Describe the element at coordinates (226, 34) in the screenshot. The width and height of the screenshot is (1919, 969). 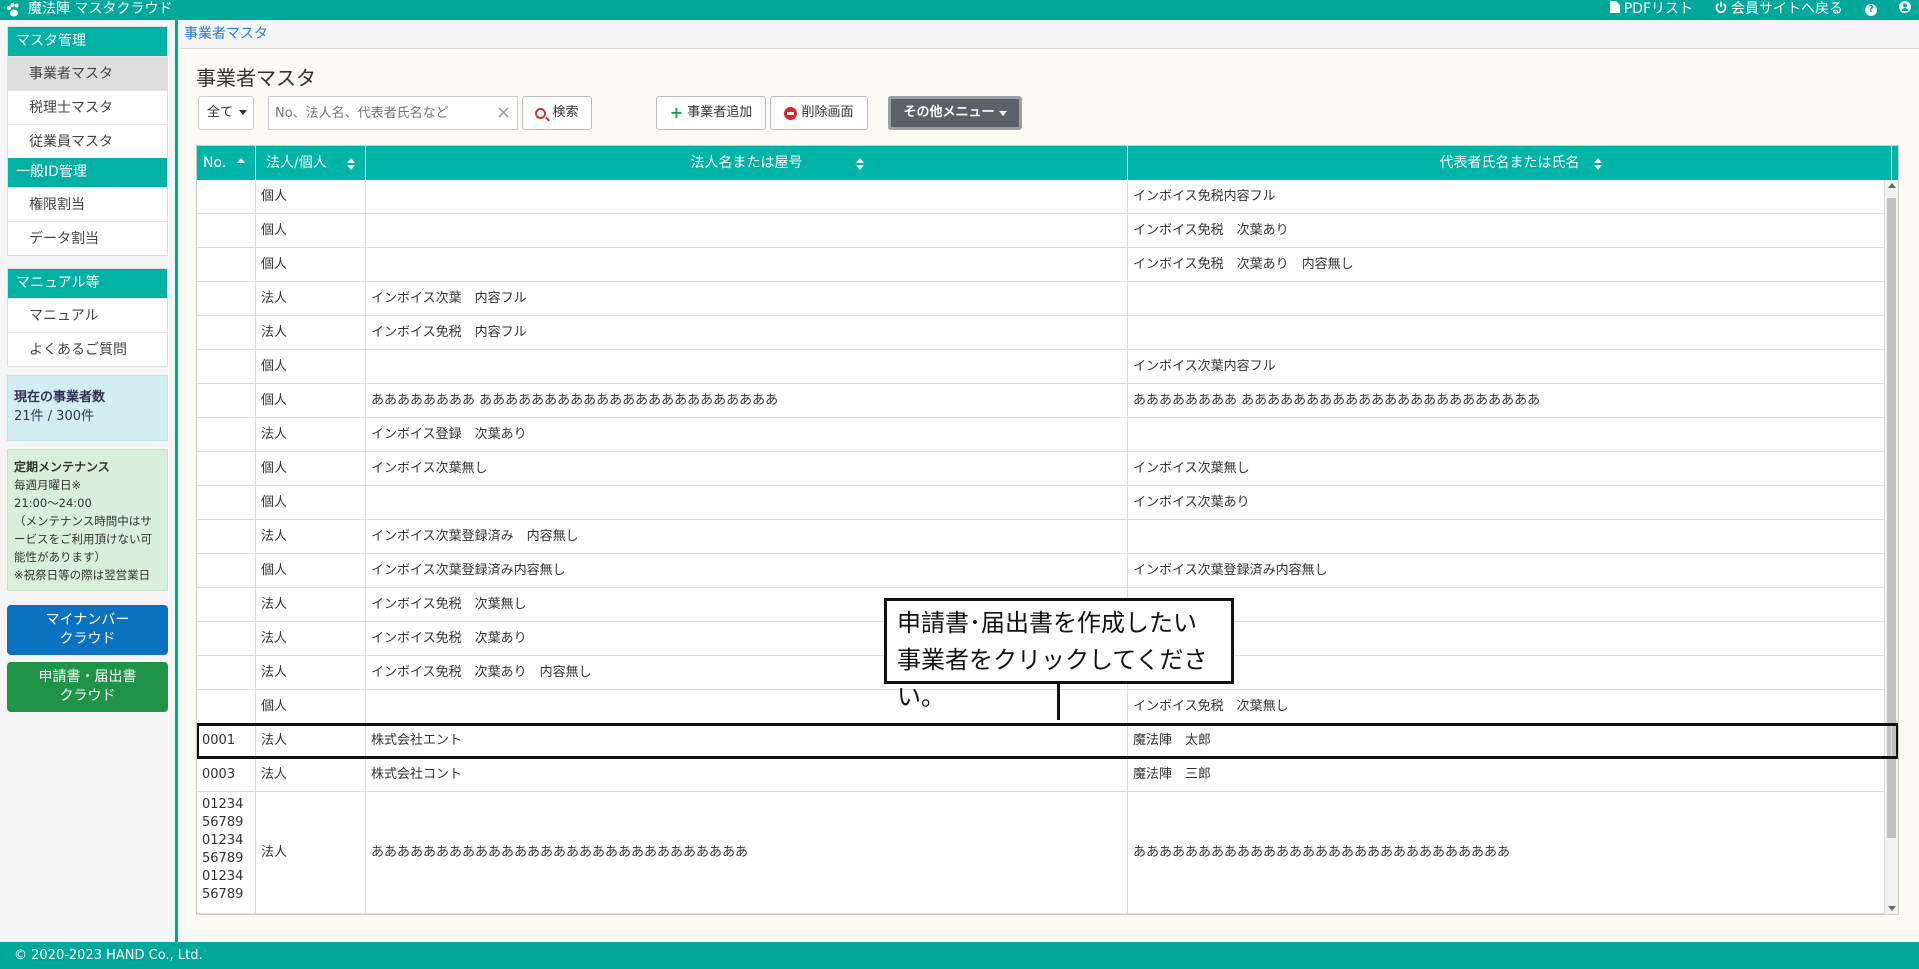
I see `breadcrumb-label: 事業者マスタ` at that location.